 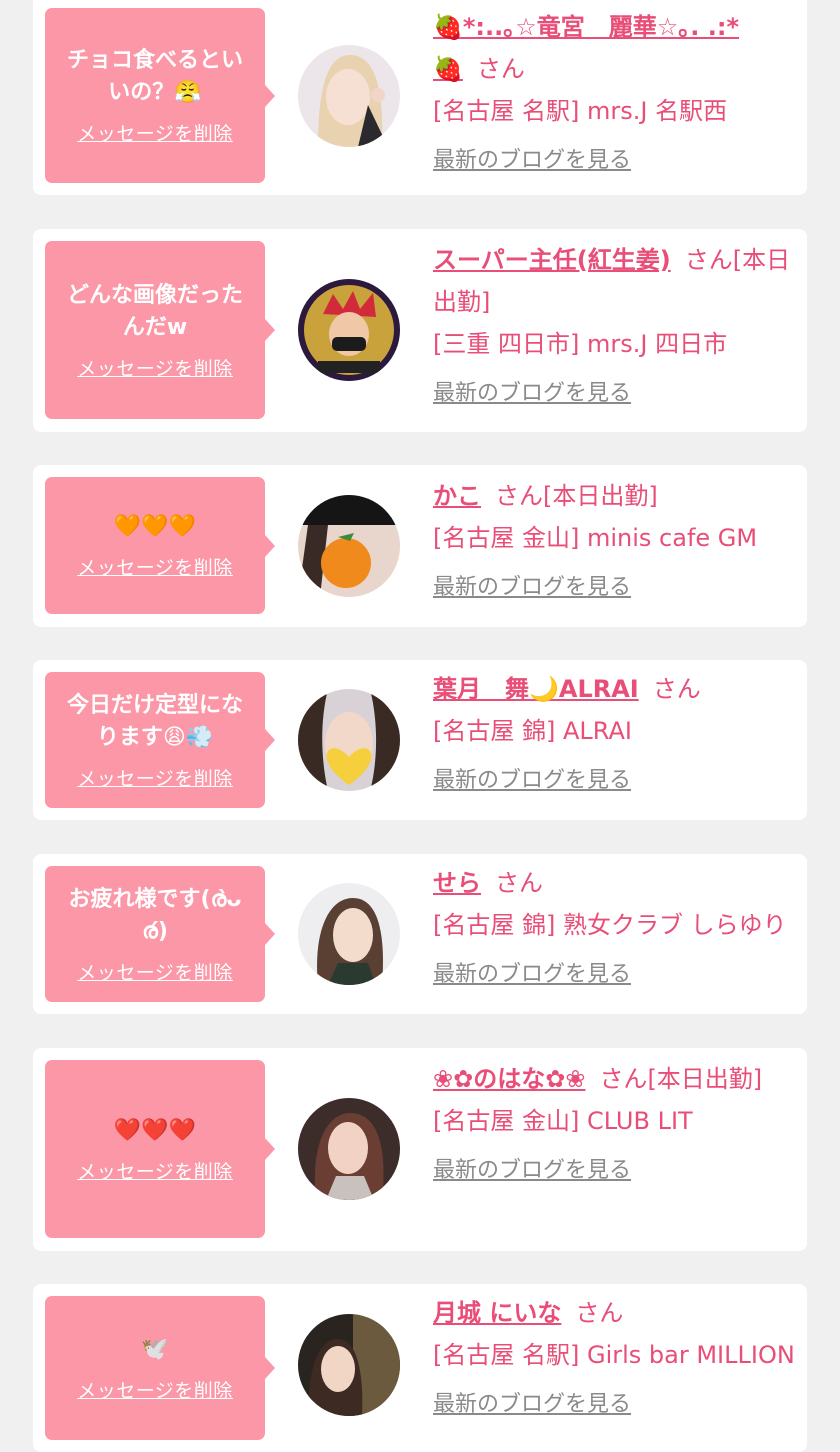 What do you see at coordinates (614, 1355) in the screenshot?
I see `shop-info: [名古屋 名駅] Girls bar MILLION` at bounding box center [614, 1355].